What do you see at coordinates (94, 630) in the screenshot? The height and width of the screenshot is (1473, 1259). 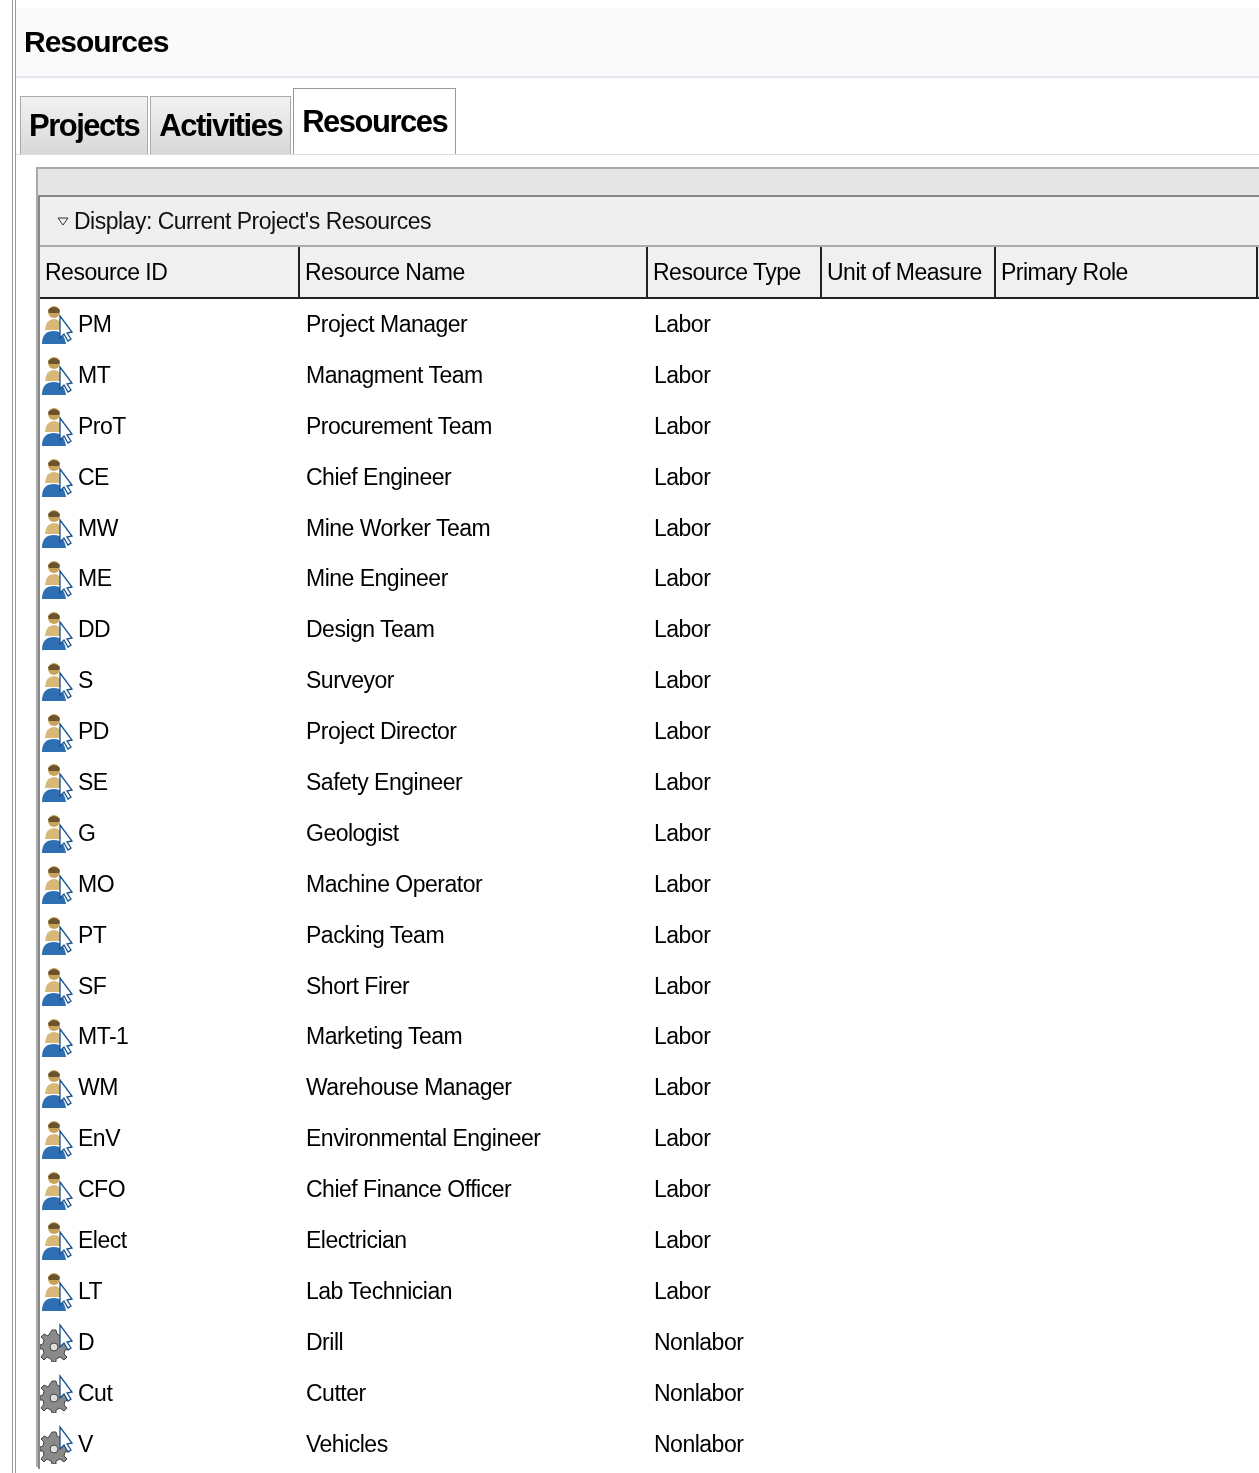 I see `resource-id: DD` at bounding box center [94, 630].